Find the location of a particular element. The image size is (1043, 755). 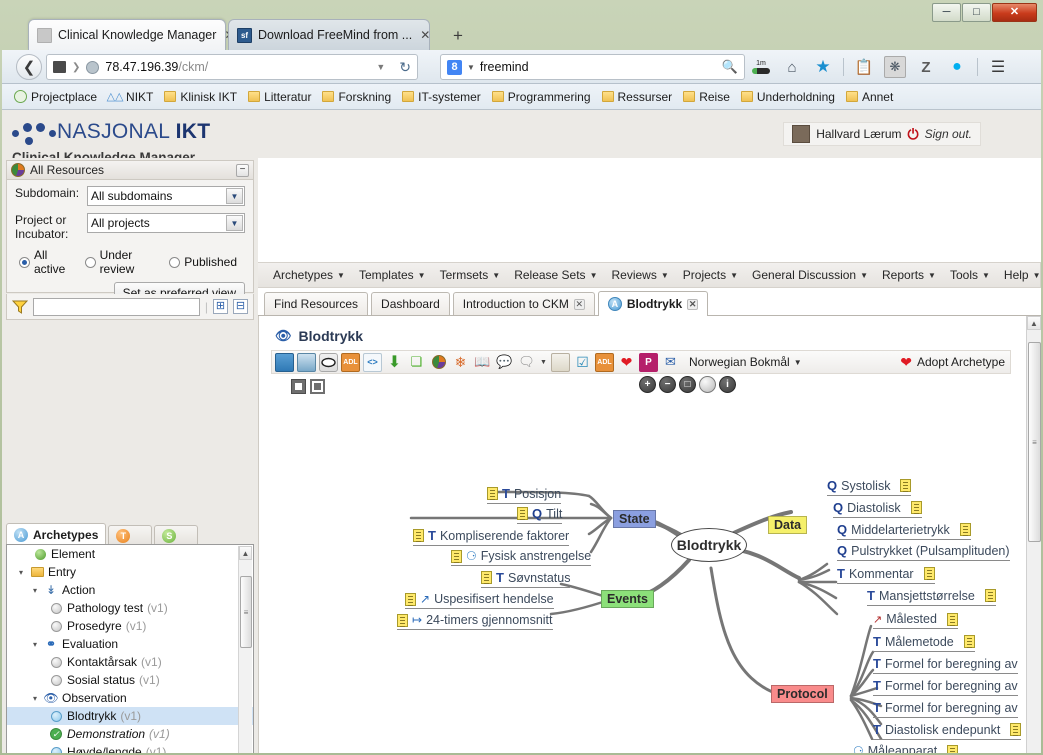

tree-node-kontaktarsak: Kontaktårsak (v1) is located at coordinates (130, 662).